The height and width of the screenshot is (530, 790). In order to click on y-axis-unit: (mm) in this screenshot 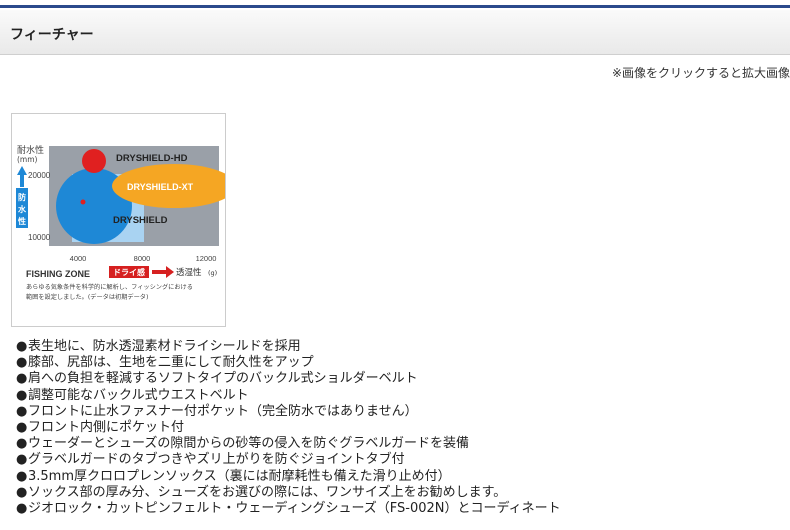, I will do `click(27, 159)`.